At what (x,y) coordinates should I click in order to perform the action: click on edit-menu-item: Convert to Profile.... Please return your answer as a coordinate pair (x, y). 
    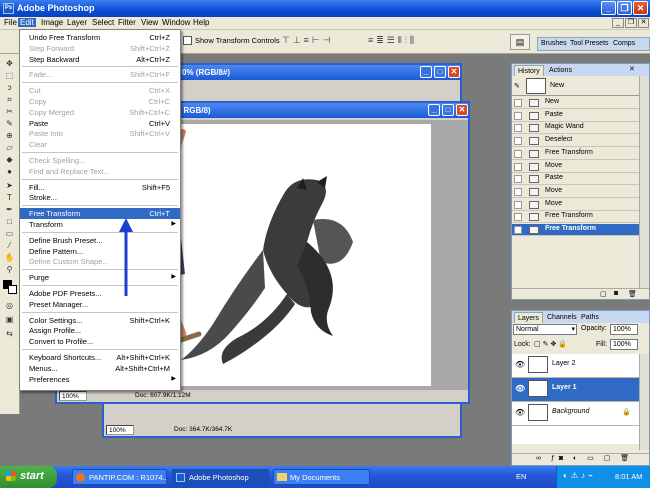
    Looking at the image, I should click on (100, 341).